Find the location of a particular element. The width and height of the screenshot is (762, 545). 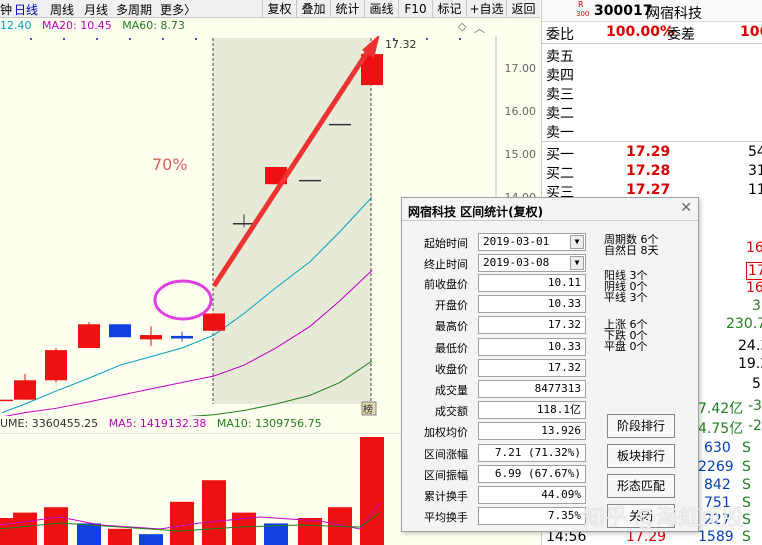

stat-value-field: 13.926 is located at coordinates (532, 431).